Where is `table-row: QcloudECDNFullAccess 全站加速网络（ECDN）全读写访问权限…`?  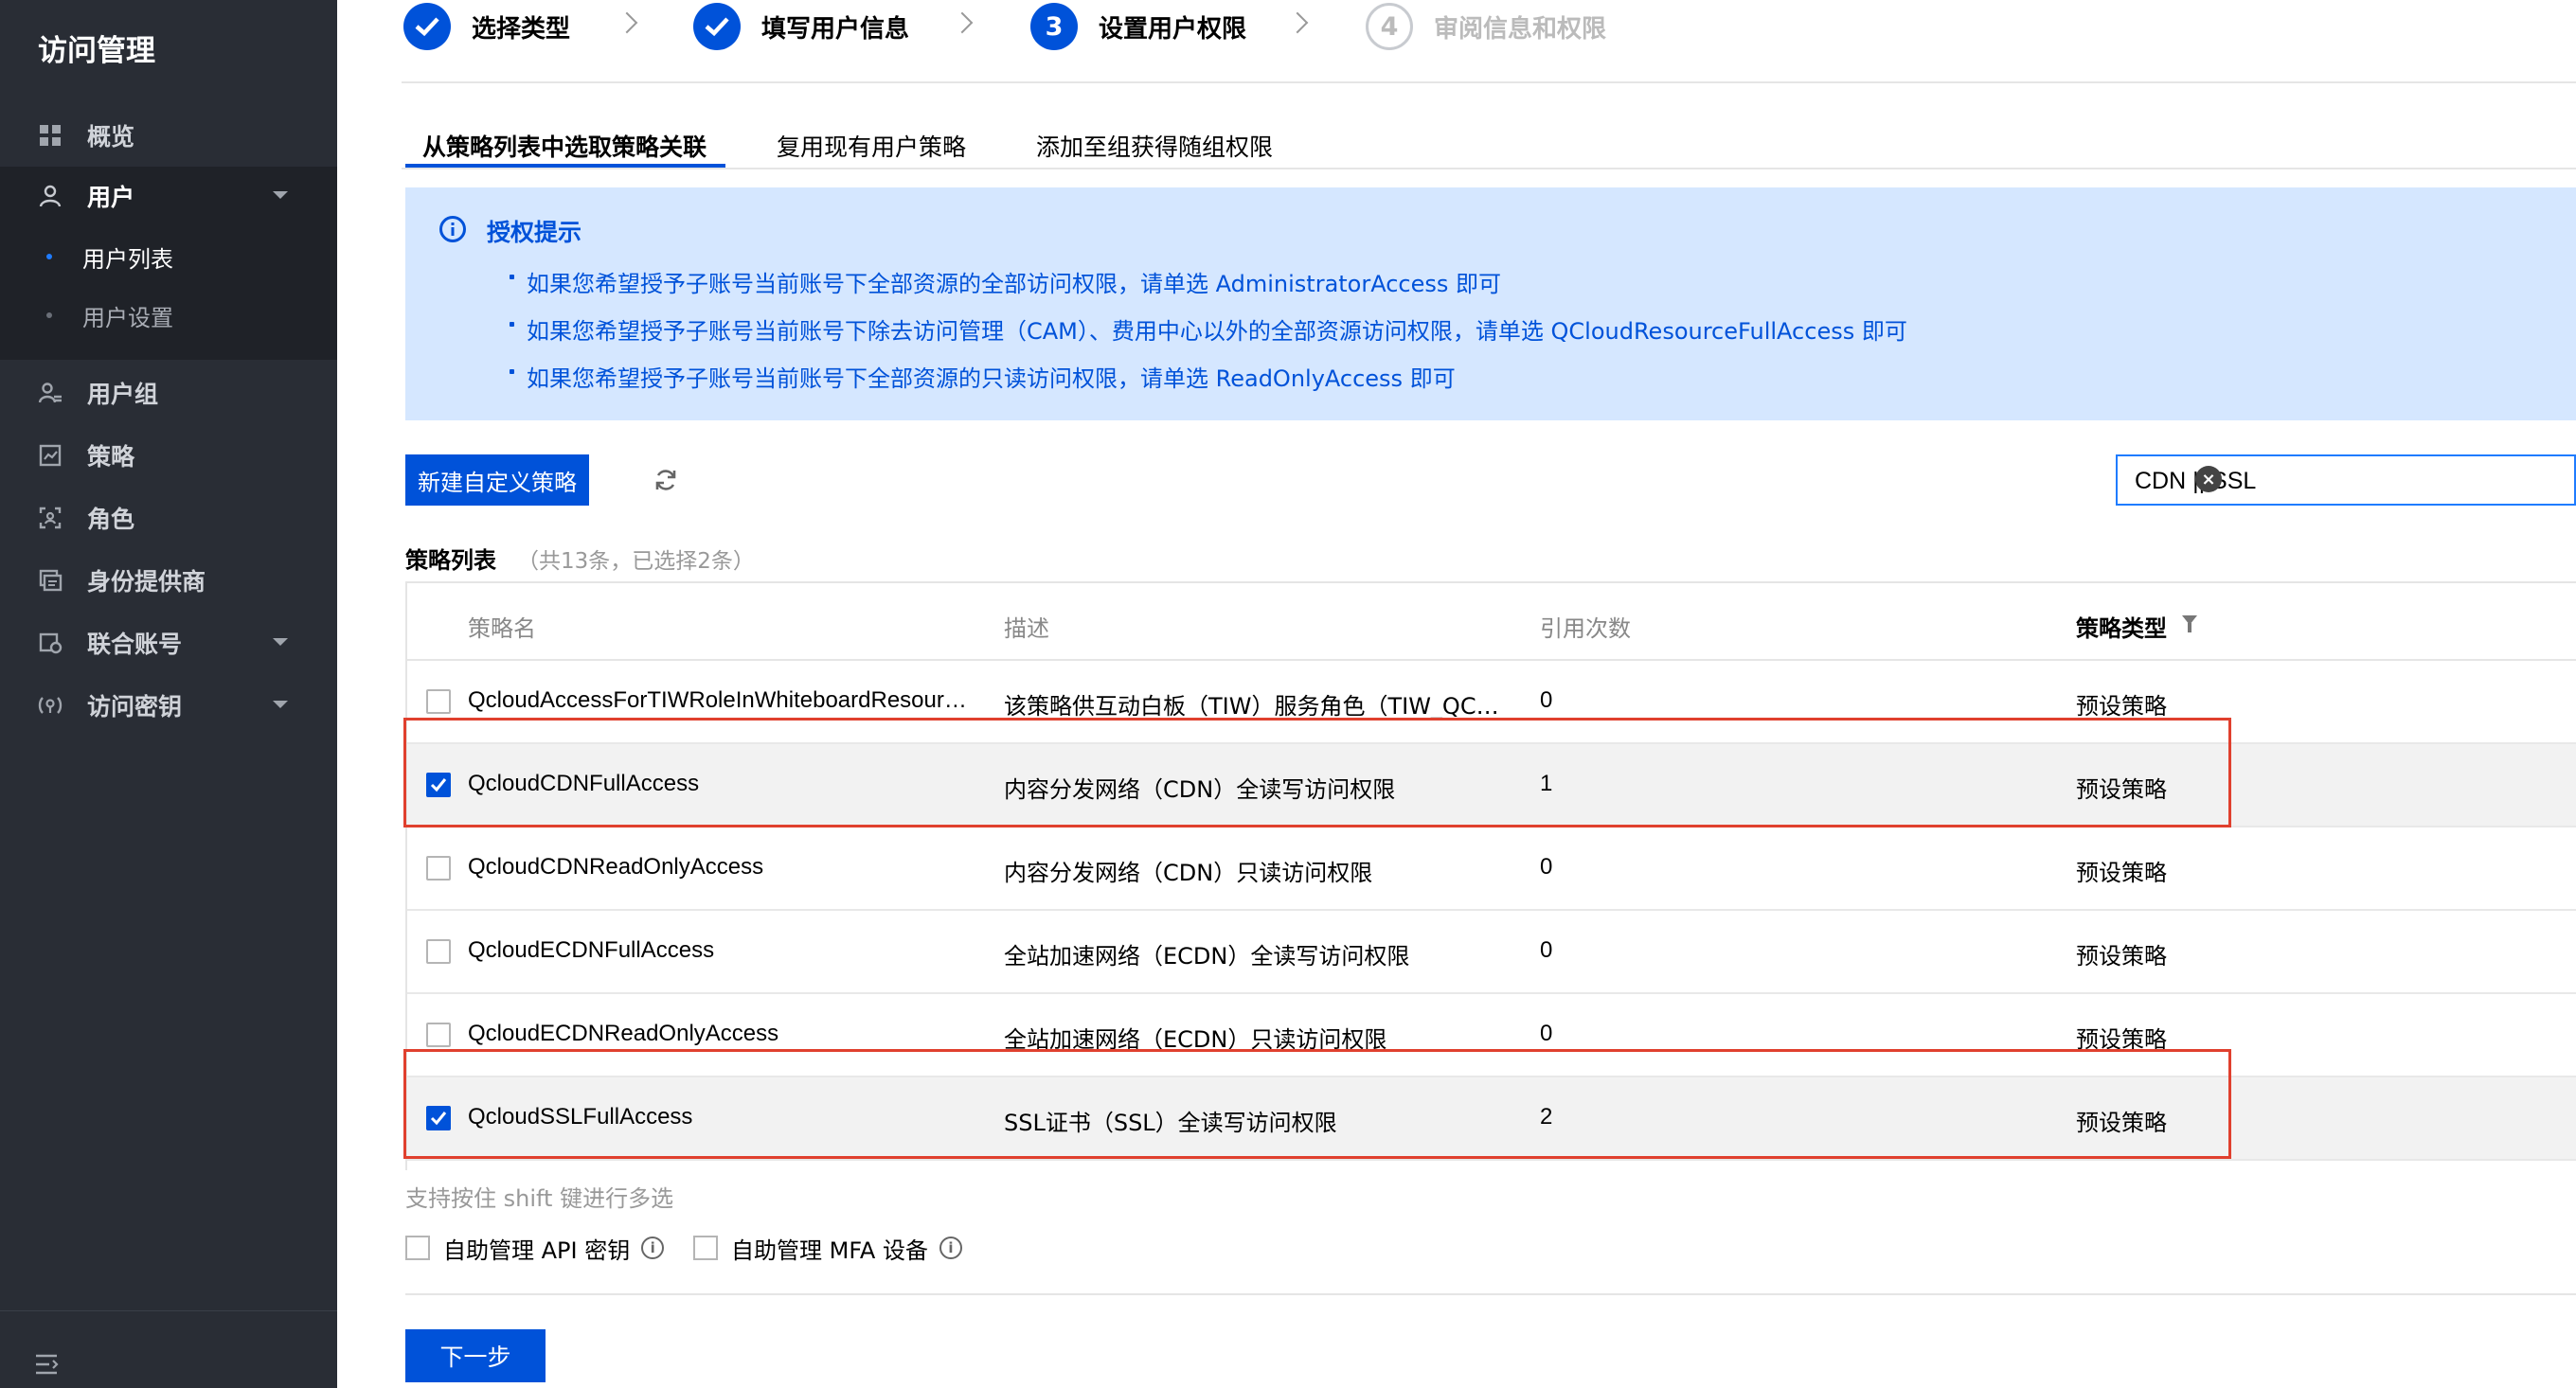
table-row: QcloudECDNFullAccess 全站加速网络（ECDN）全读写访问权限… is located at coordinates (1491, 952).